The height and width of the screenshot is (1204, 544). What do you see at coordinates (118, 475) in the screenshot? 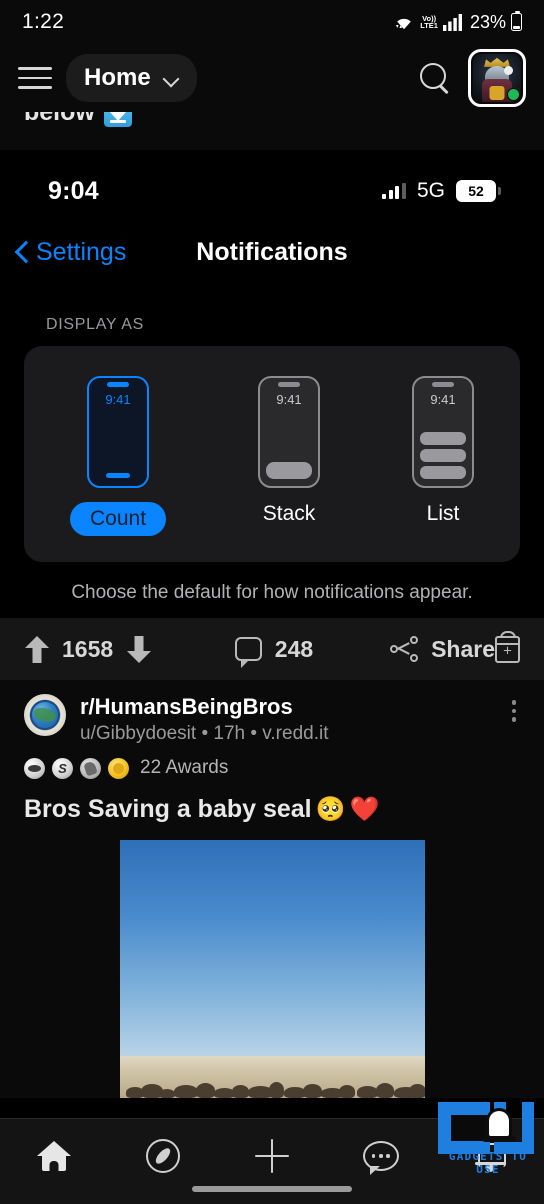
I see `count-badge-bar` at bounding box center [118, 475].